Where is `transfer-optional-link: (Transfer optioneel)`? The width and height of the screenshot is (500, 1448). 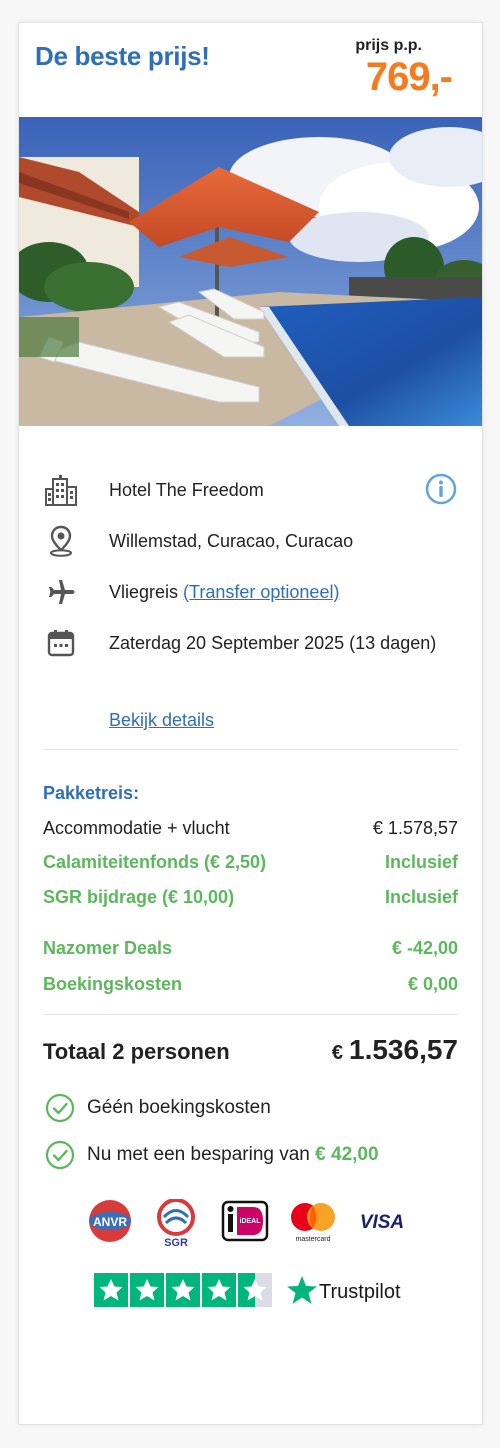
transfer-optional-link: (Transfer optioneel) is located at coordinates (261, 592).